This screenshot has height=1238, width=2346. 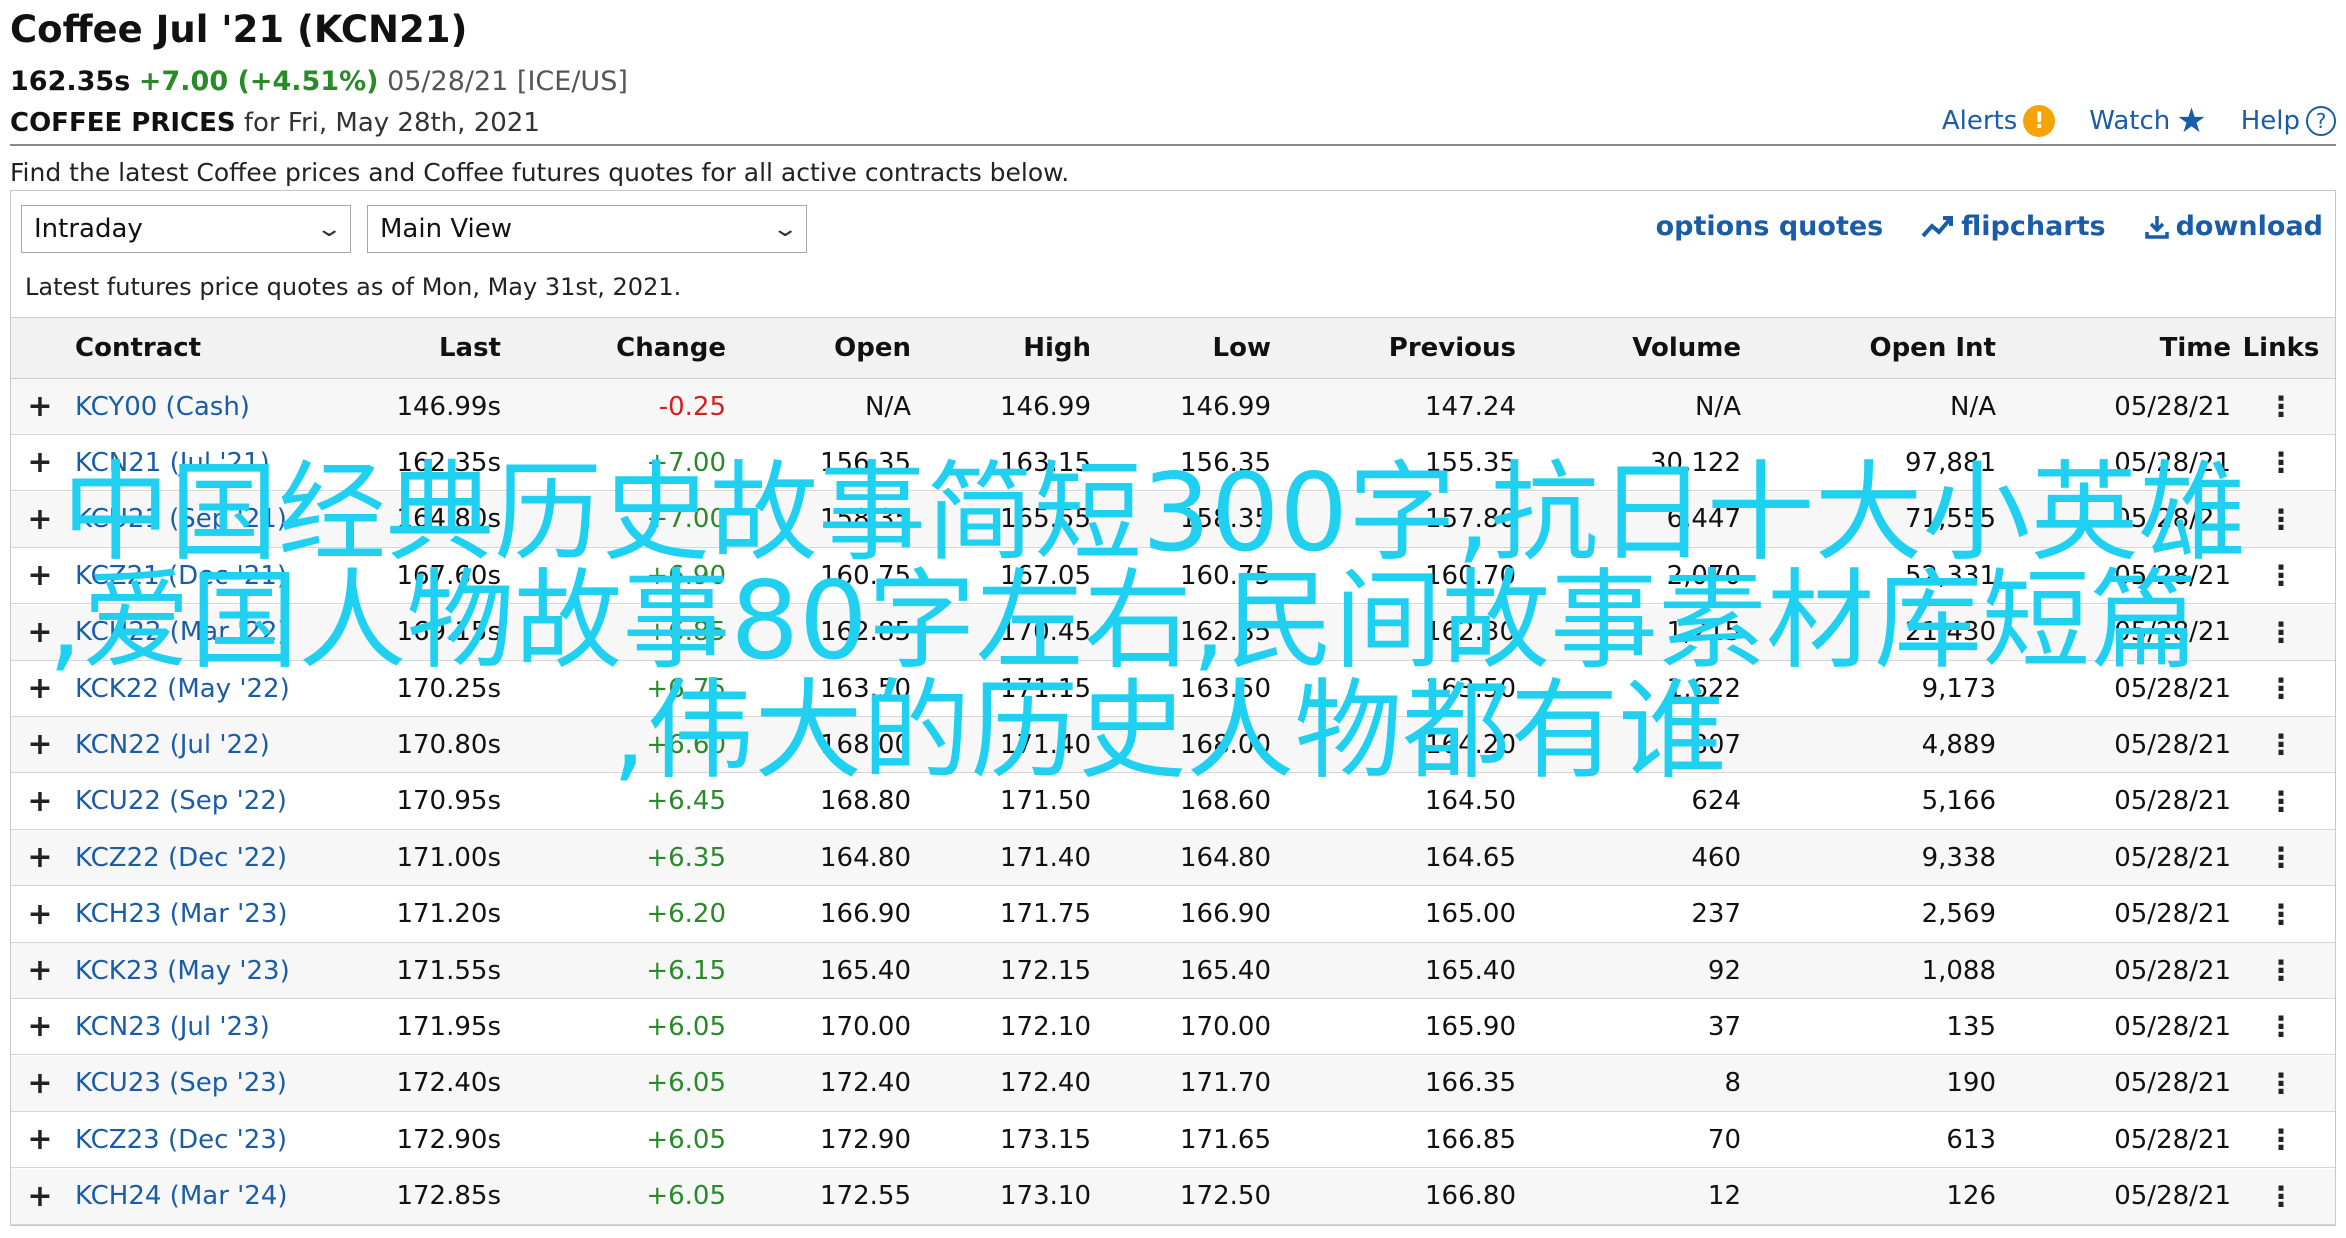 I want to click on contract-link: KCZ21 (Dec '21), so click(x=225, y=575).